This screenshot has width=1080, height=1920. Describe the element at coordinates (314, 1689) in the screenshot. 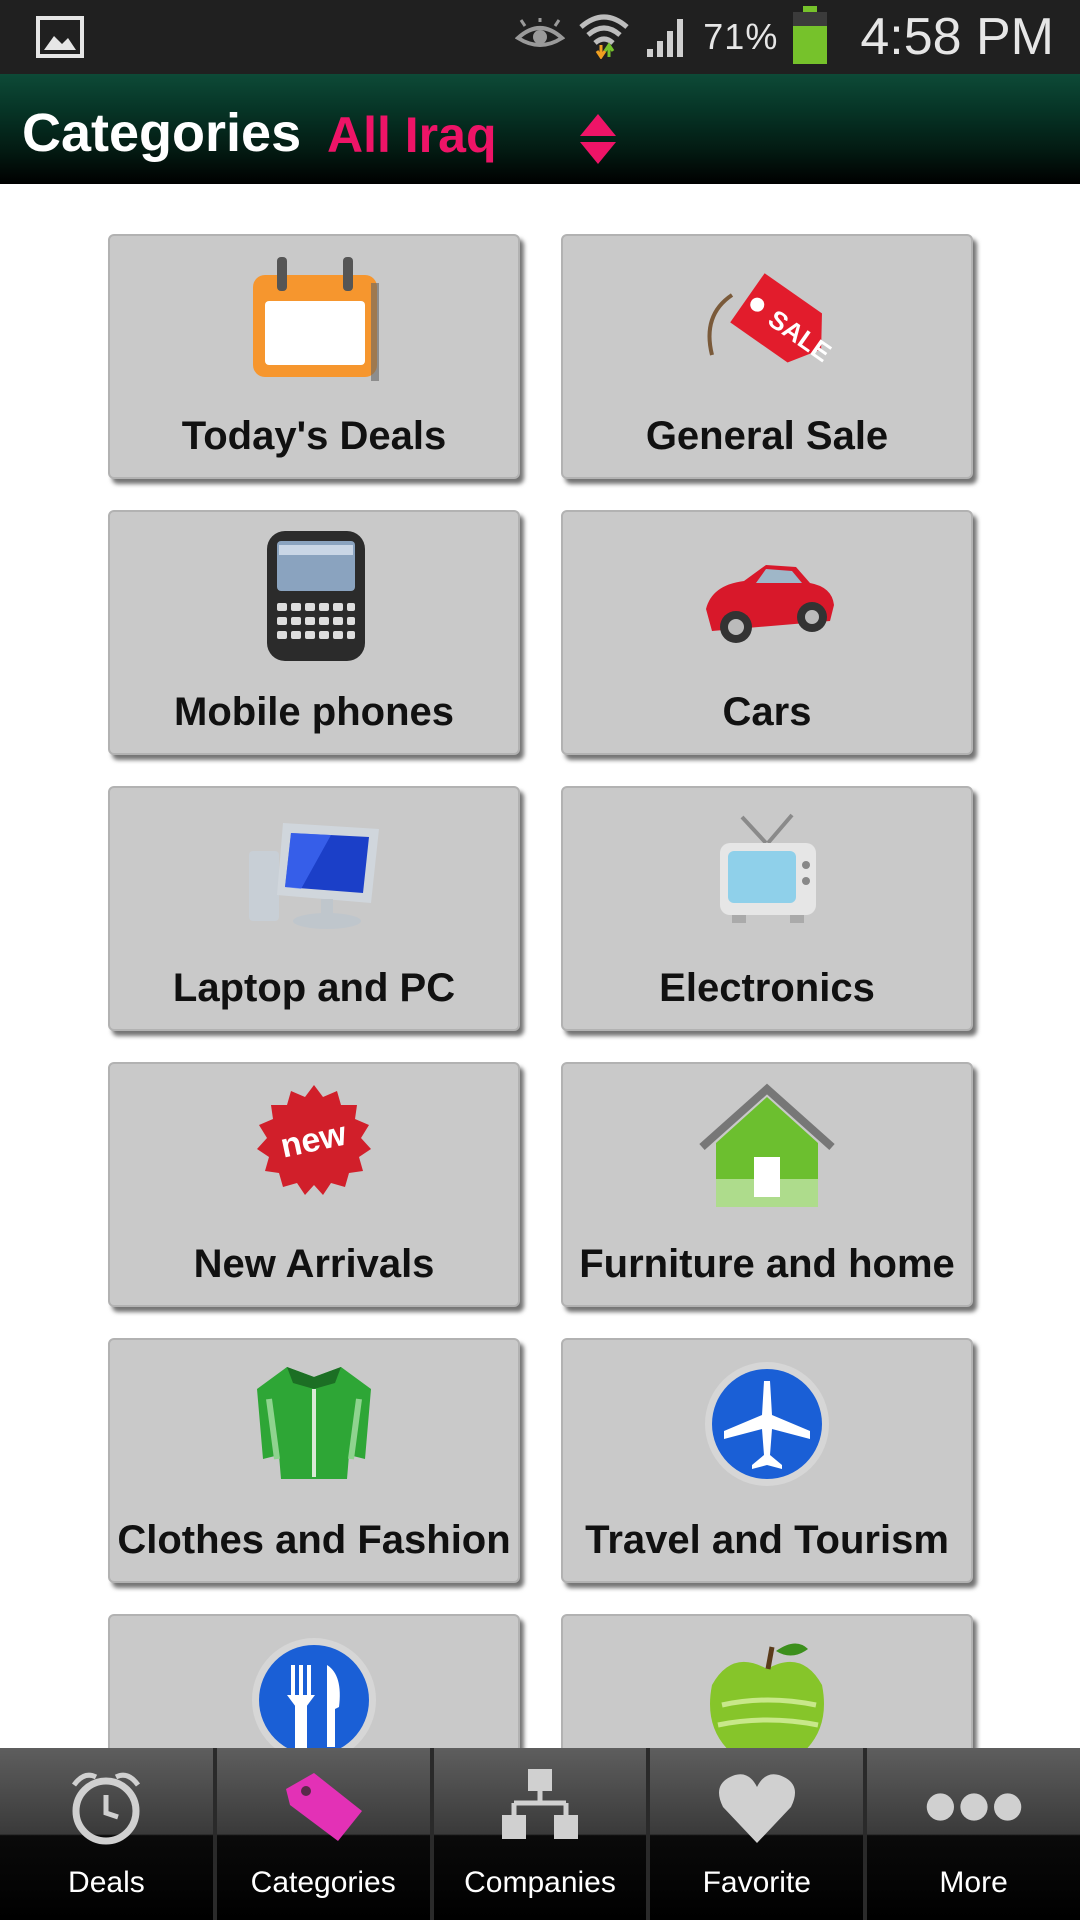

I see `fork-knife-icon` at that location.